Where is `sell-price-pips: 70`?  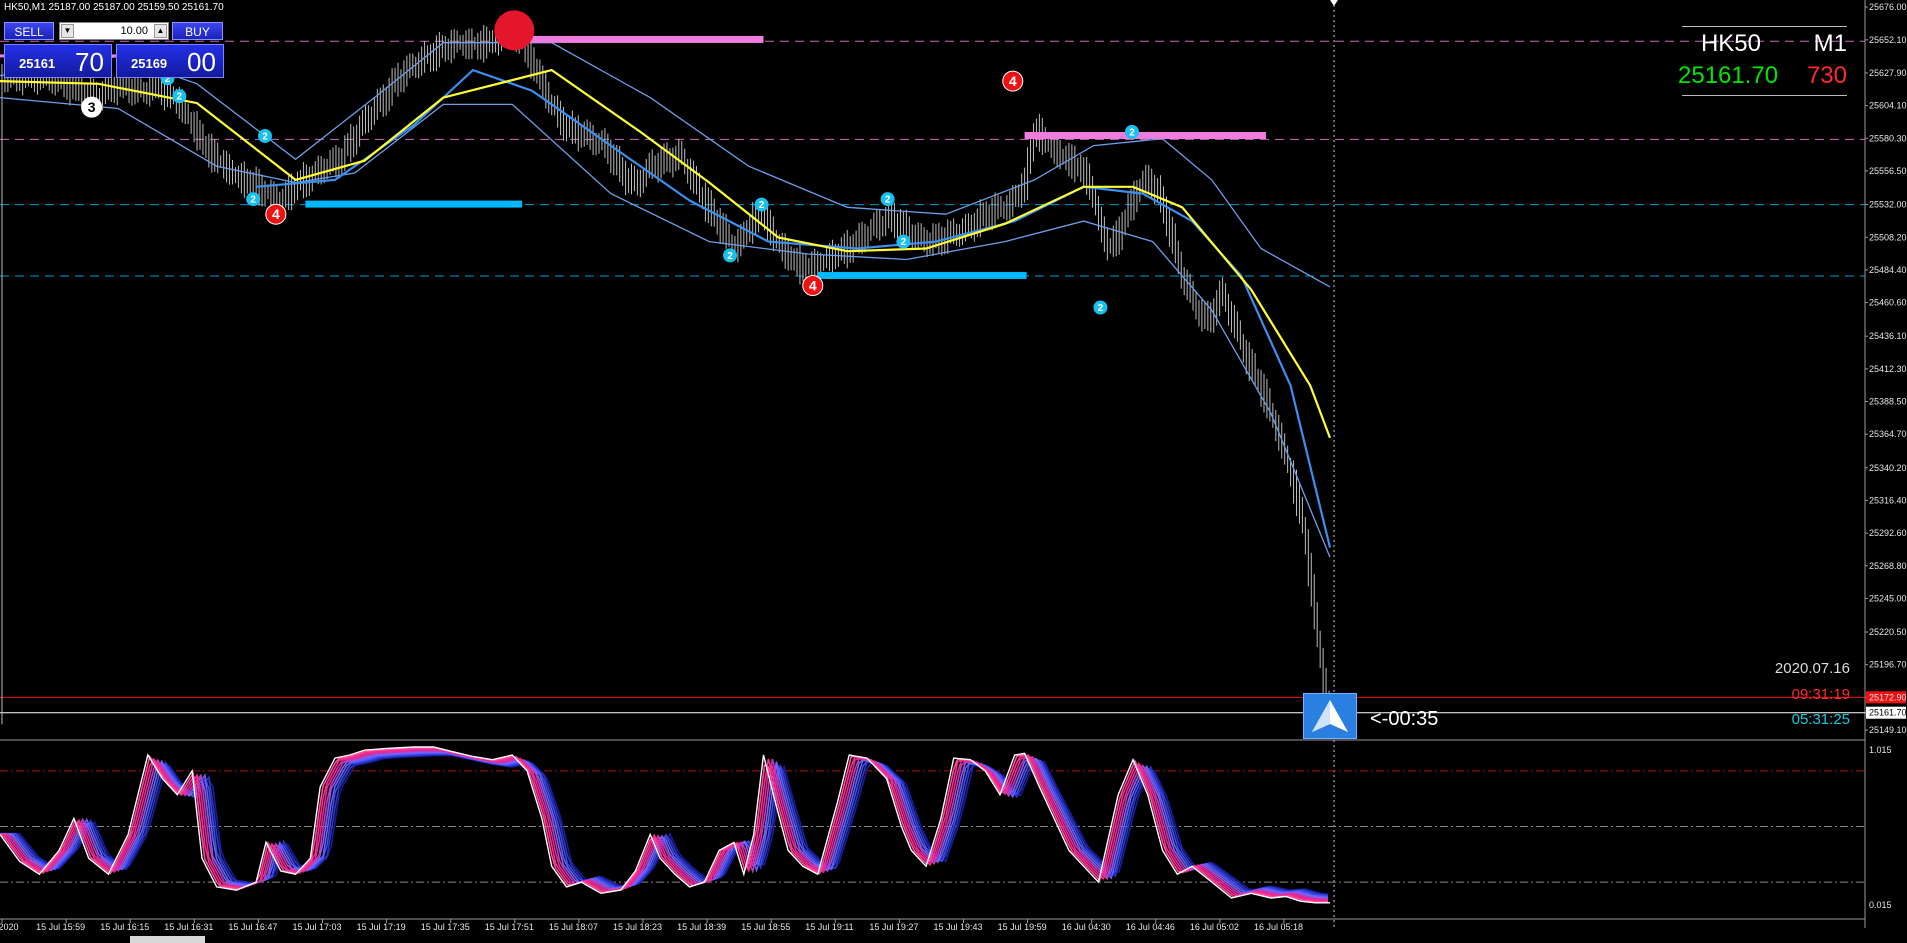
sell-price-pips: 70 is located at coordinates (89, 62).